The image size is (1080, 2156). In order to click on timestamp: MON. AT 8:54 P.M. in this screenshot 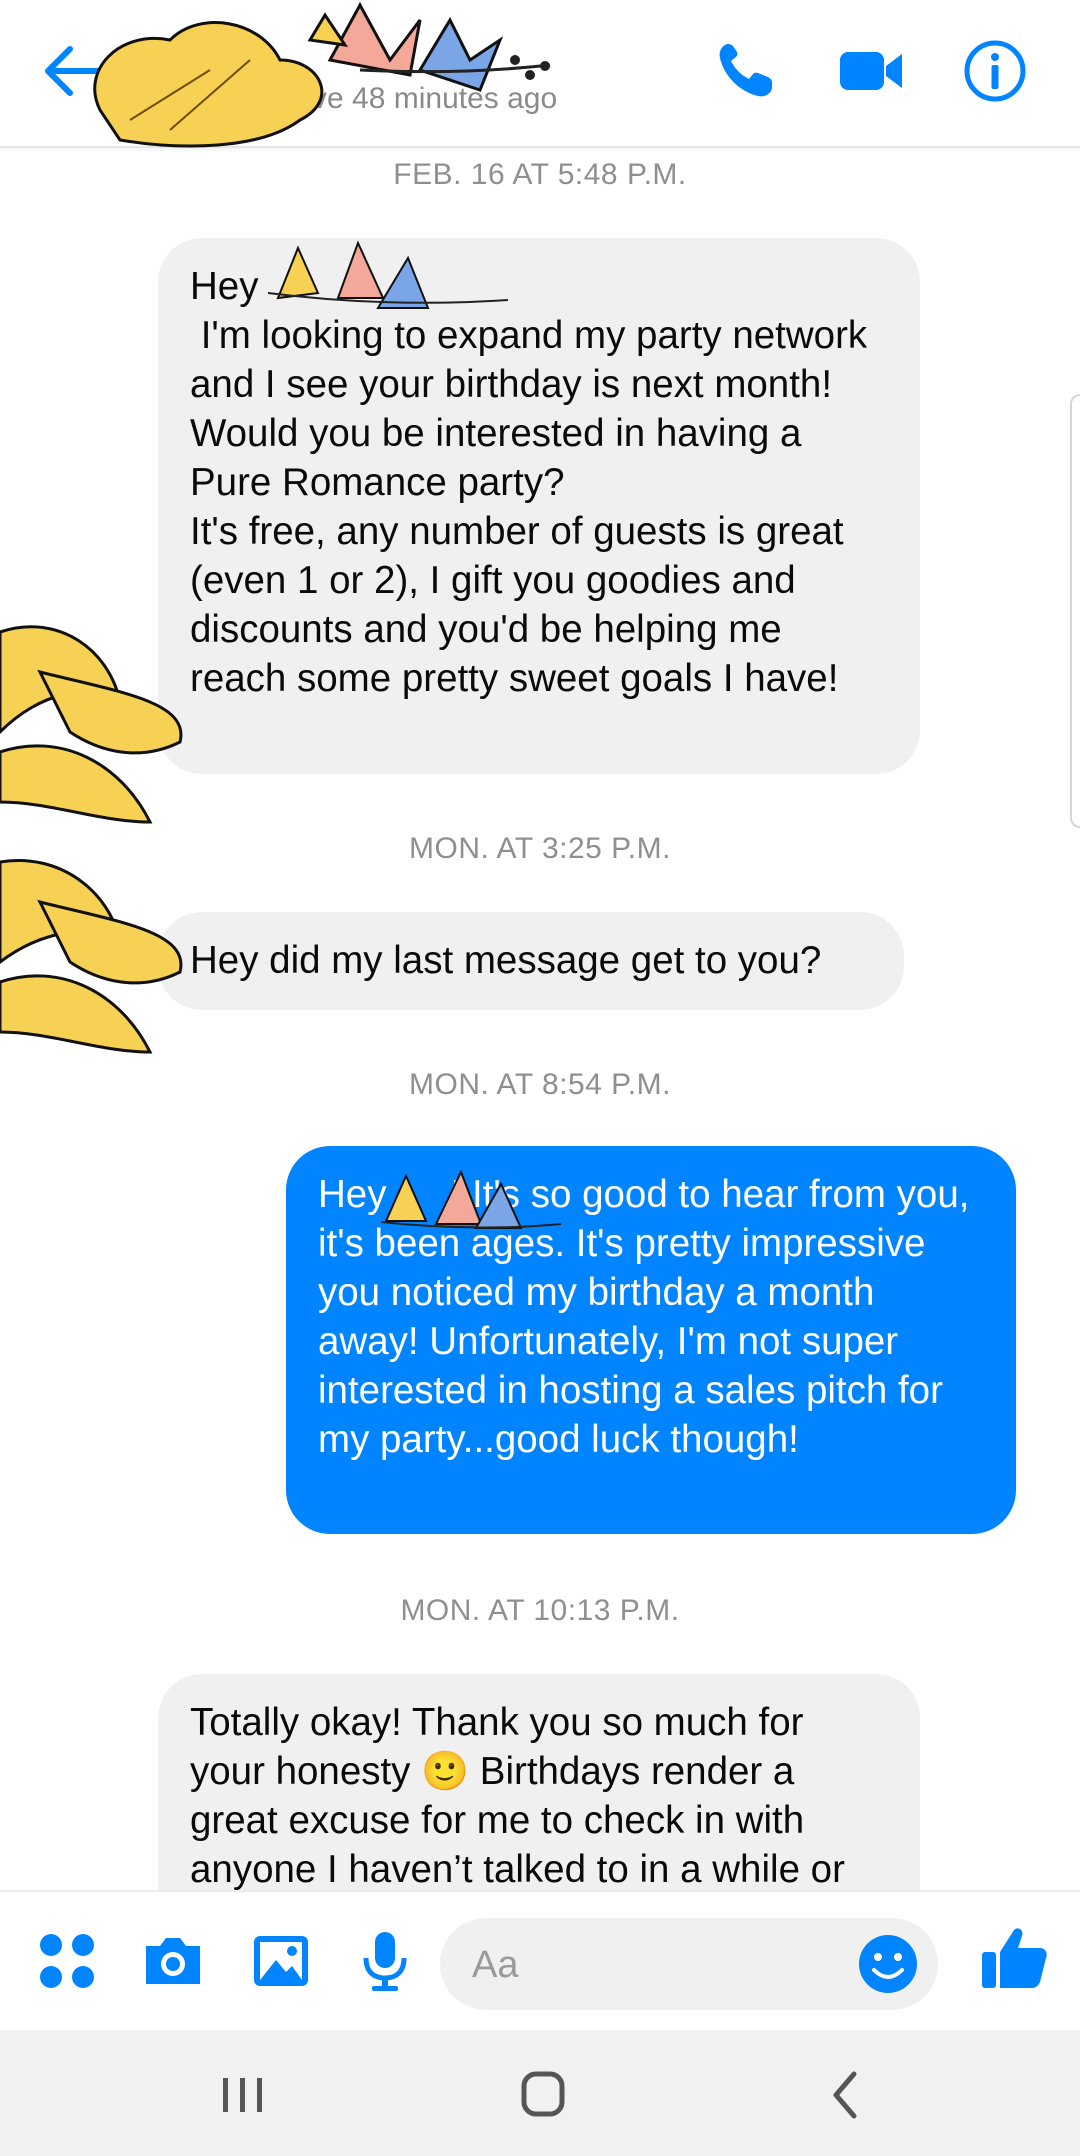, I will do `click(540, 1084)`.